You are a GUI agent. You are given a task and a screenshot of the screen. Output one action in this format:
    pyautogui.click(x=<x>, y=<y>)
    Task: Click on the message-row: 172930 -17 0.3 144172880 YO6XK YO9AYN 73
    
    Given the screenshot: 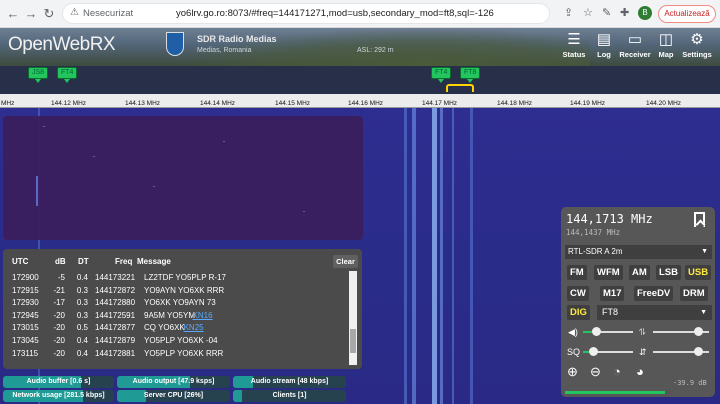 What is the action you would take?
    pyautogui.click(x=174, y=304)
    